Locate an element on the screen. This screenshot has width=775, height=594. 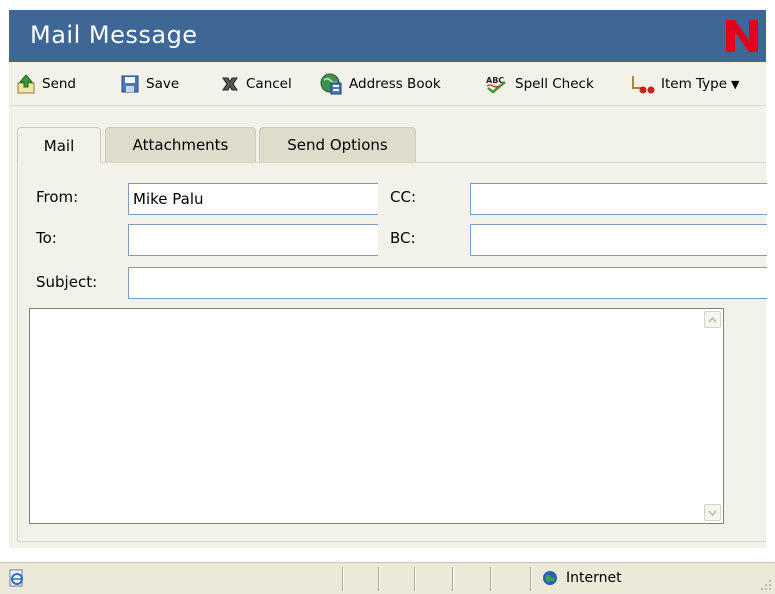
window-title: Mail Message is located at coordinates (114, 35).